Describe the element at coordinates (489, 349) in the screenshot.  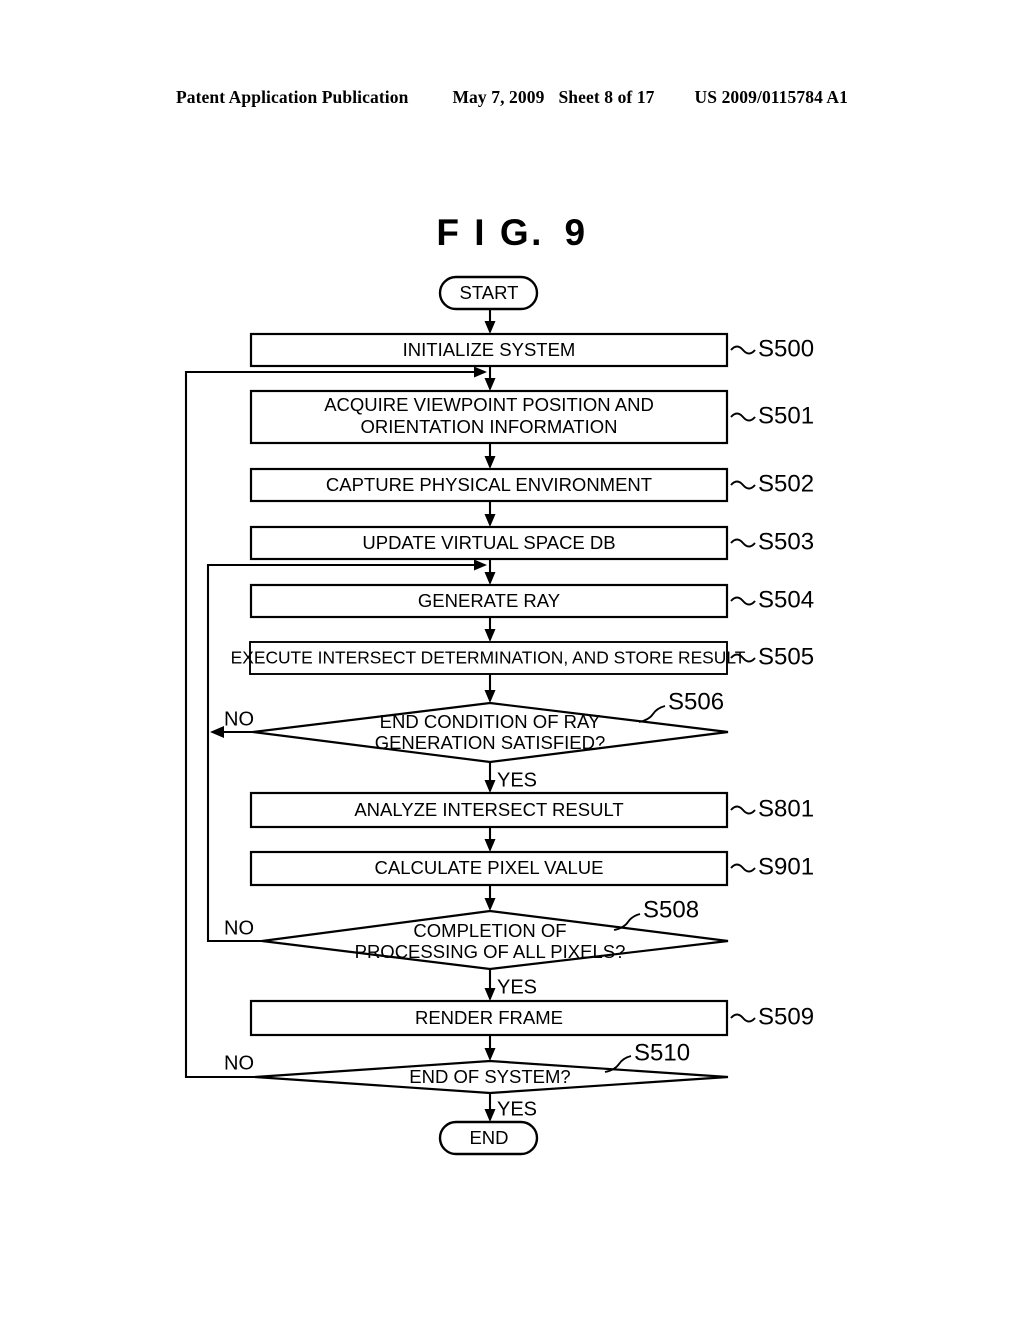
I see `node-s500-label: INITIALIZE SYSTEM` at that location.